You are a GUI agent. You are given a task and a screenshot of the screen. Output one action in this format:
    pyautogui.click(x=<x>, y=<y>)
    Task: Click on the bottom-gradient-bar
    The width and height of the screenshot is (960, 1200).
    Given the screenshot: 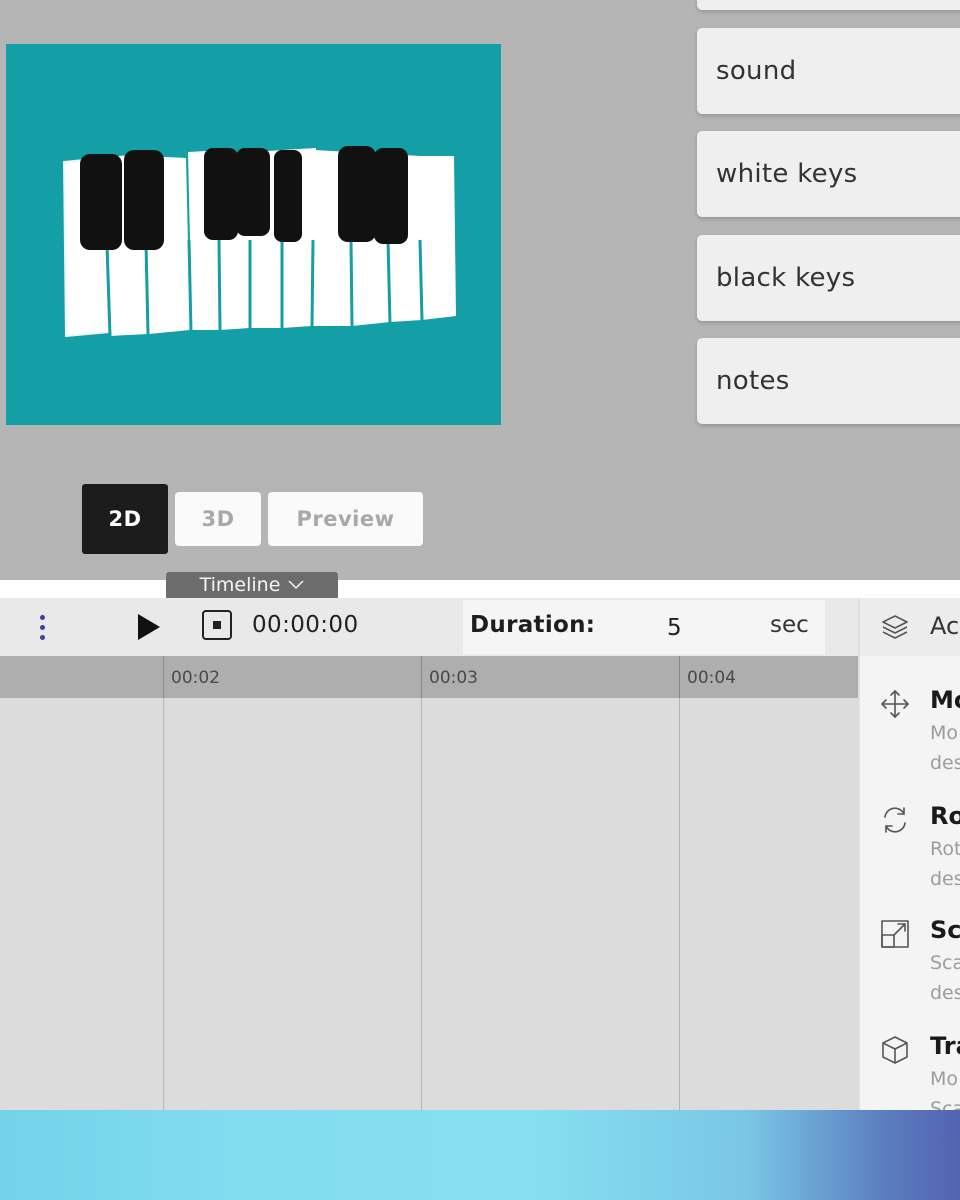 What is the action you would take?
    pyautogui.click(x=480, y=1155)
    